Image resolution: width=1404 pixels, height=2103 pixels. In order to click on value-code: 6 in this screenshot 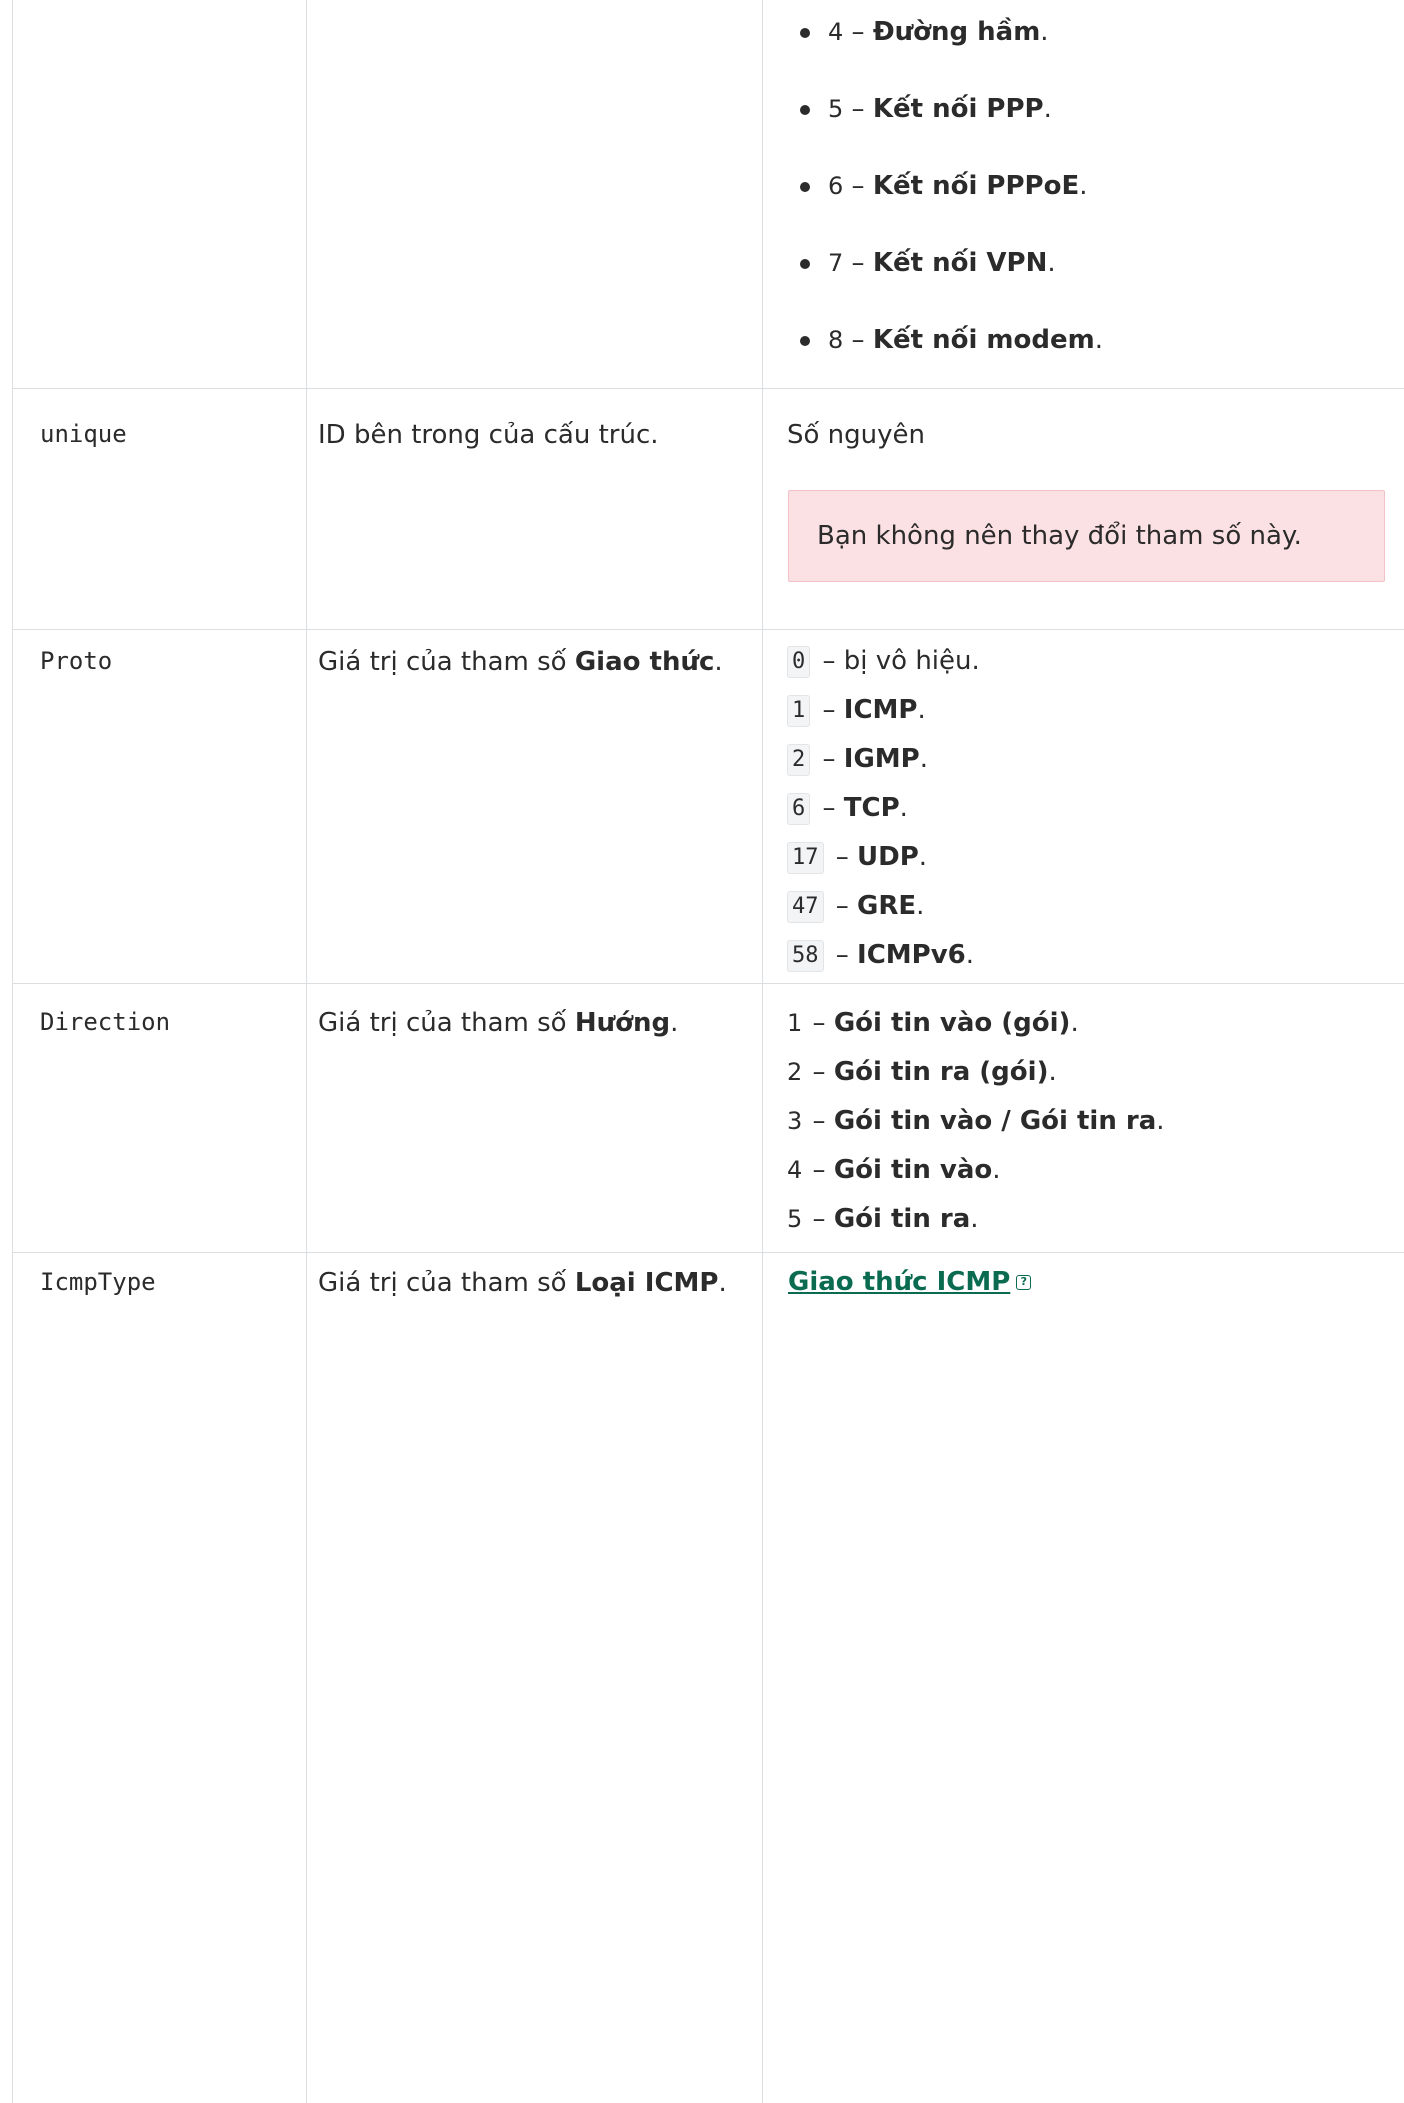, I will do `click(799, 808)`.